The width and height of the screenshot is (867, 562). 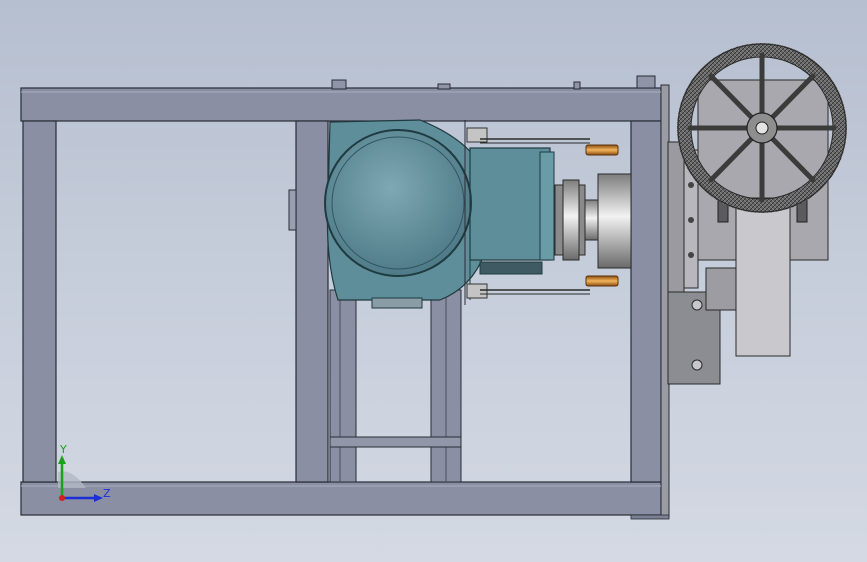 What do you see at coordinates (39, 301) in the screenshot?
I see `frame-left-post` at bounding box center [39, 301].